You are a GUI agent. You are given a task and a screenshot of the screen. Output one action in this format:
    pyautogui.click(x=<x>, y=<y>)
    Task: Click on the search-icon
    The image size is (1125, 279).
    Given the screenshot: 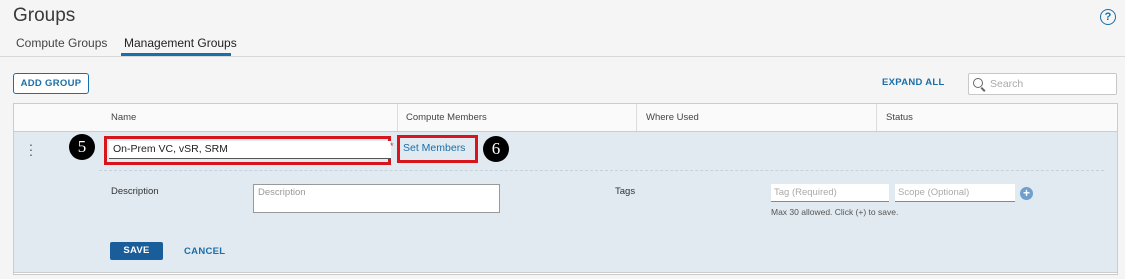 What is the action you would take?
    pyautogui.click(x=978, y=83)
    